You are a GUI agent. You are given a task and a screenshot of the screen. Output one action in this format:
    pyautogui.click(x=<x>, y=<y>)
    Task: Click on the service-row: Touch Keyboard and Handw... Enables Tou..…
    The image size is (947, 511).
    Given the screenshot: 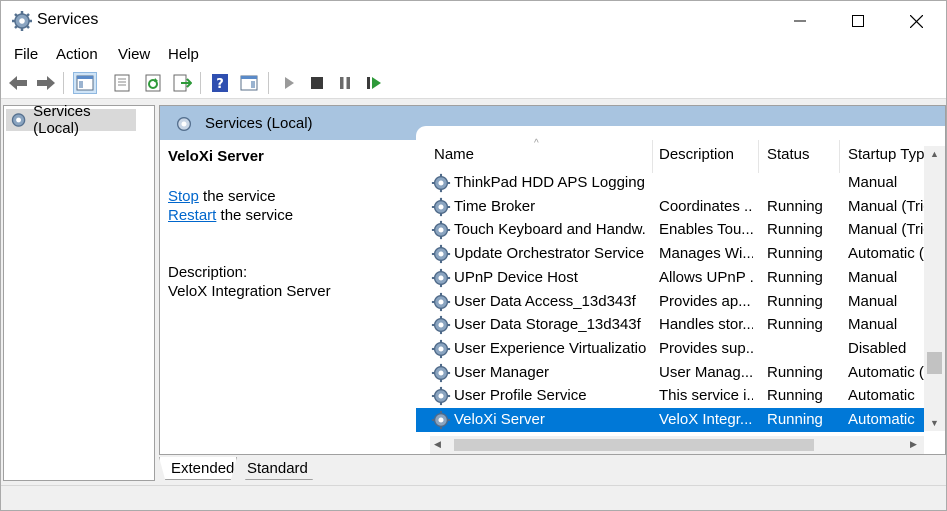 What is the action you would take?
    pyautogui.click(x=671, y=230)
    